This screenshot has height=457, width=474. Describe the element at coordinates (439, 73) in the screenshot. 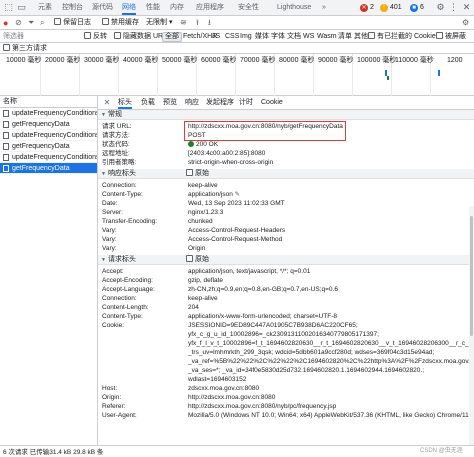

I see `request-bar` at that location.